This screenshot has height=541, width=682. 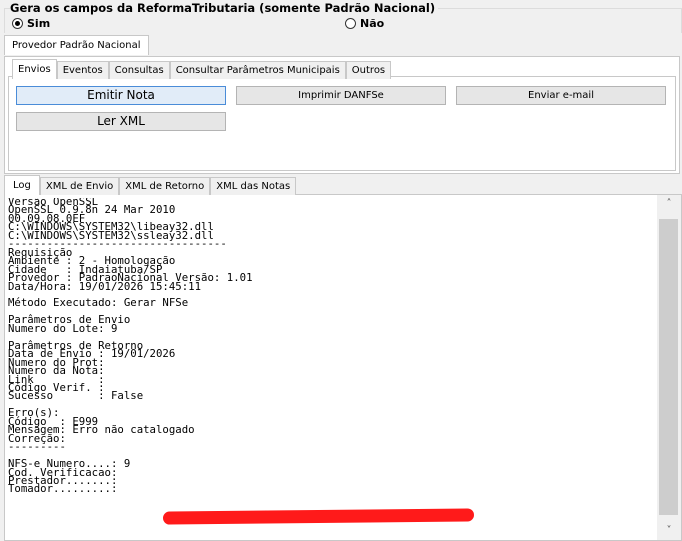 What do you see at coordinates (79, 186) in the screenshot?
I see `tab-xml-de-envio: XML de Envio` at bounding box center [79, 186].